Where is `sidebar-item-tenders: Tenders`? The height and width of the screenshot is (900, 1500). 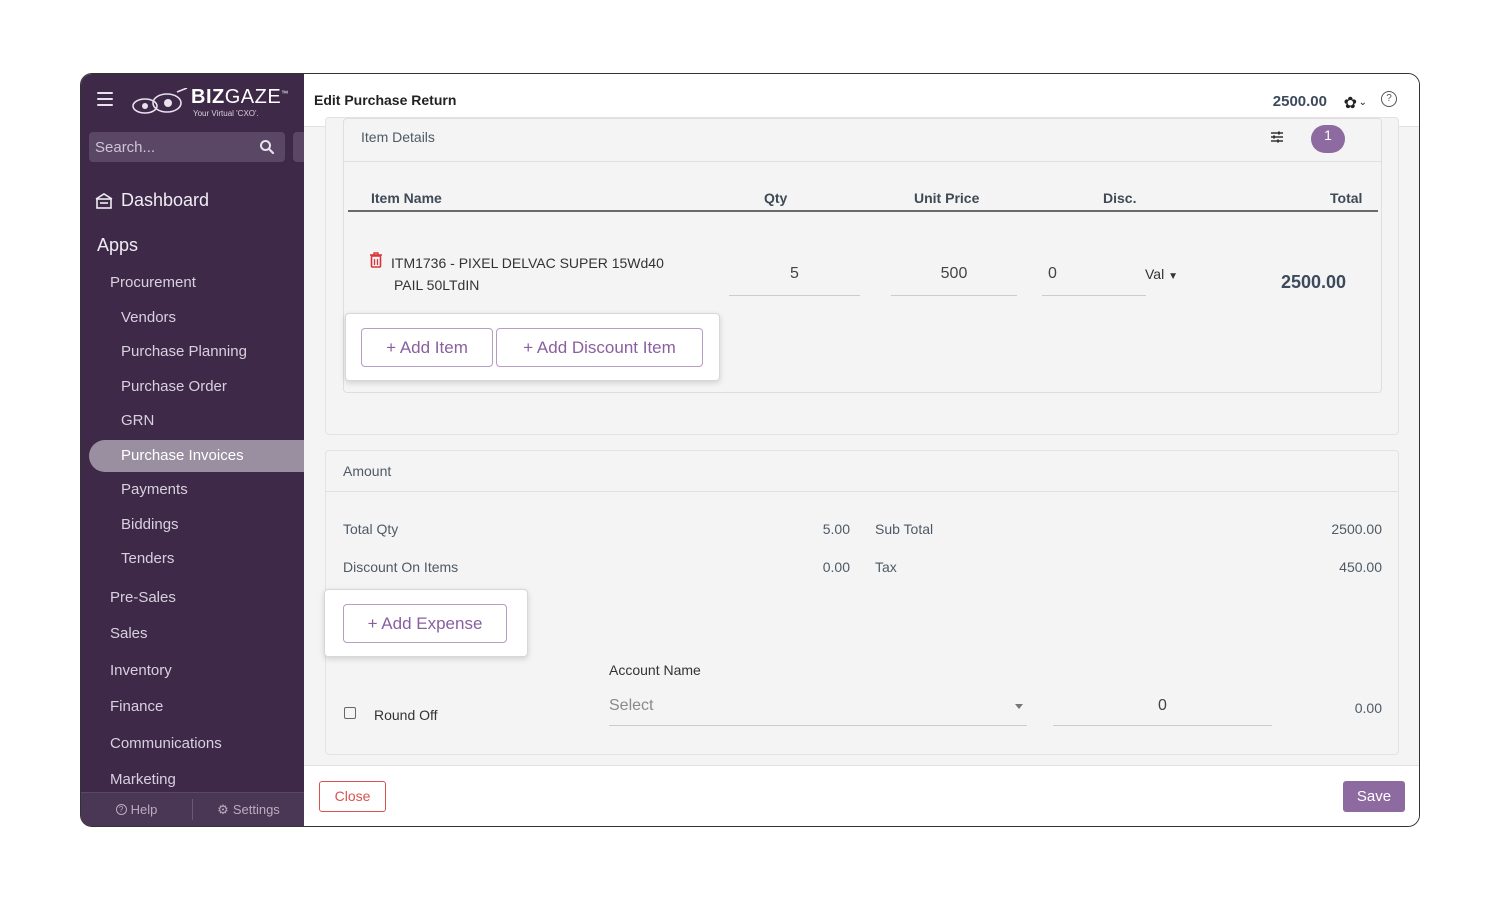 sidebar-item-tenders: Tenders is located at coordinates (147, 558).